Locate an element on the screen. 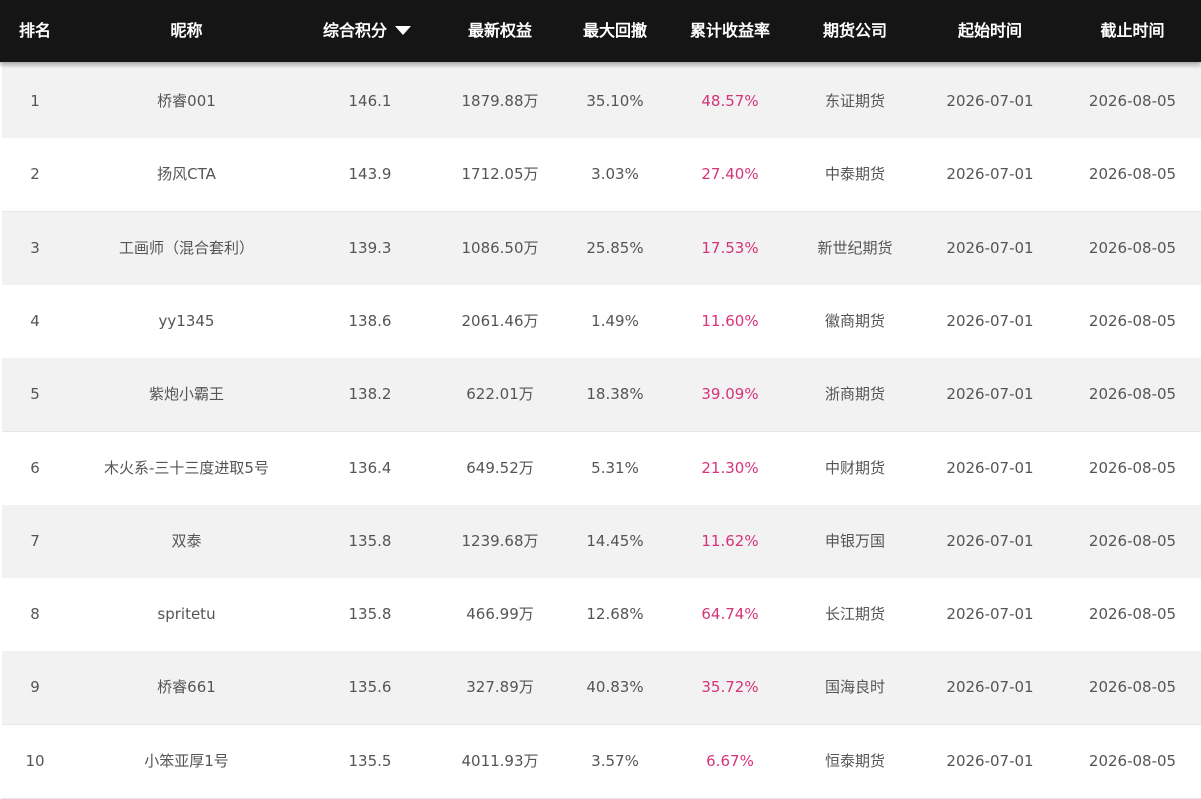  drawdown-cell: 3.57% is located at coordinates (615, 761).